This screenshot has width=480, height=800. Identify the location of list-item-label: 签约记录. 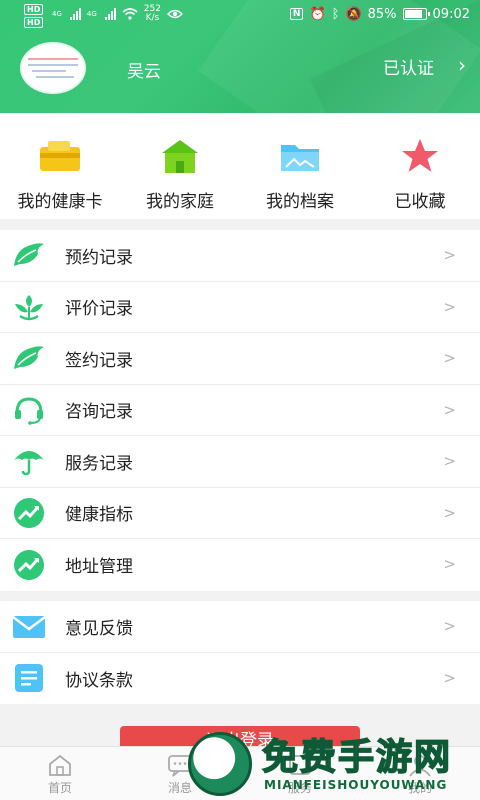
(99, 360).